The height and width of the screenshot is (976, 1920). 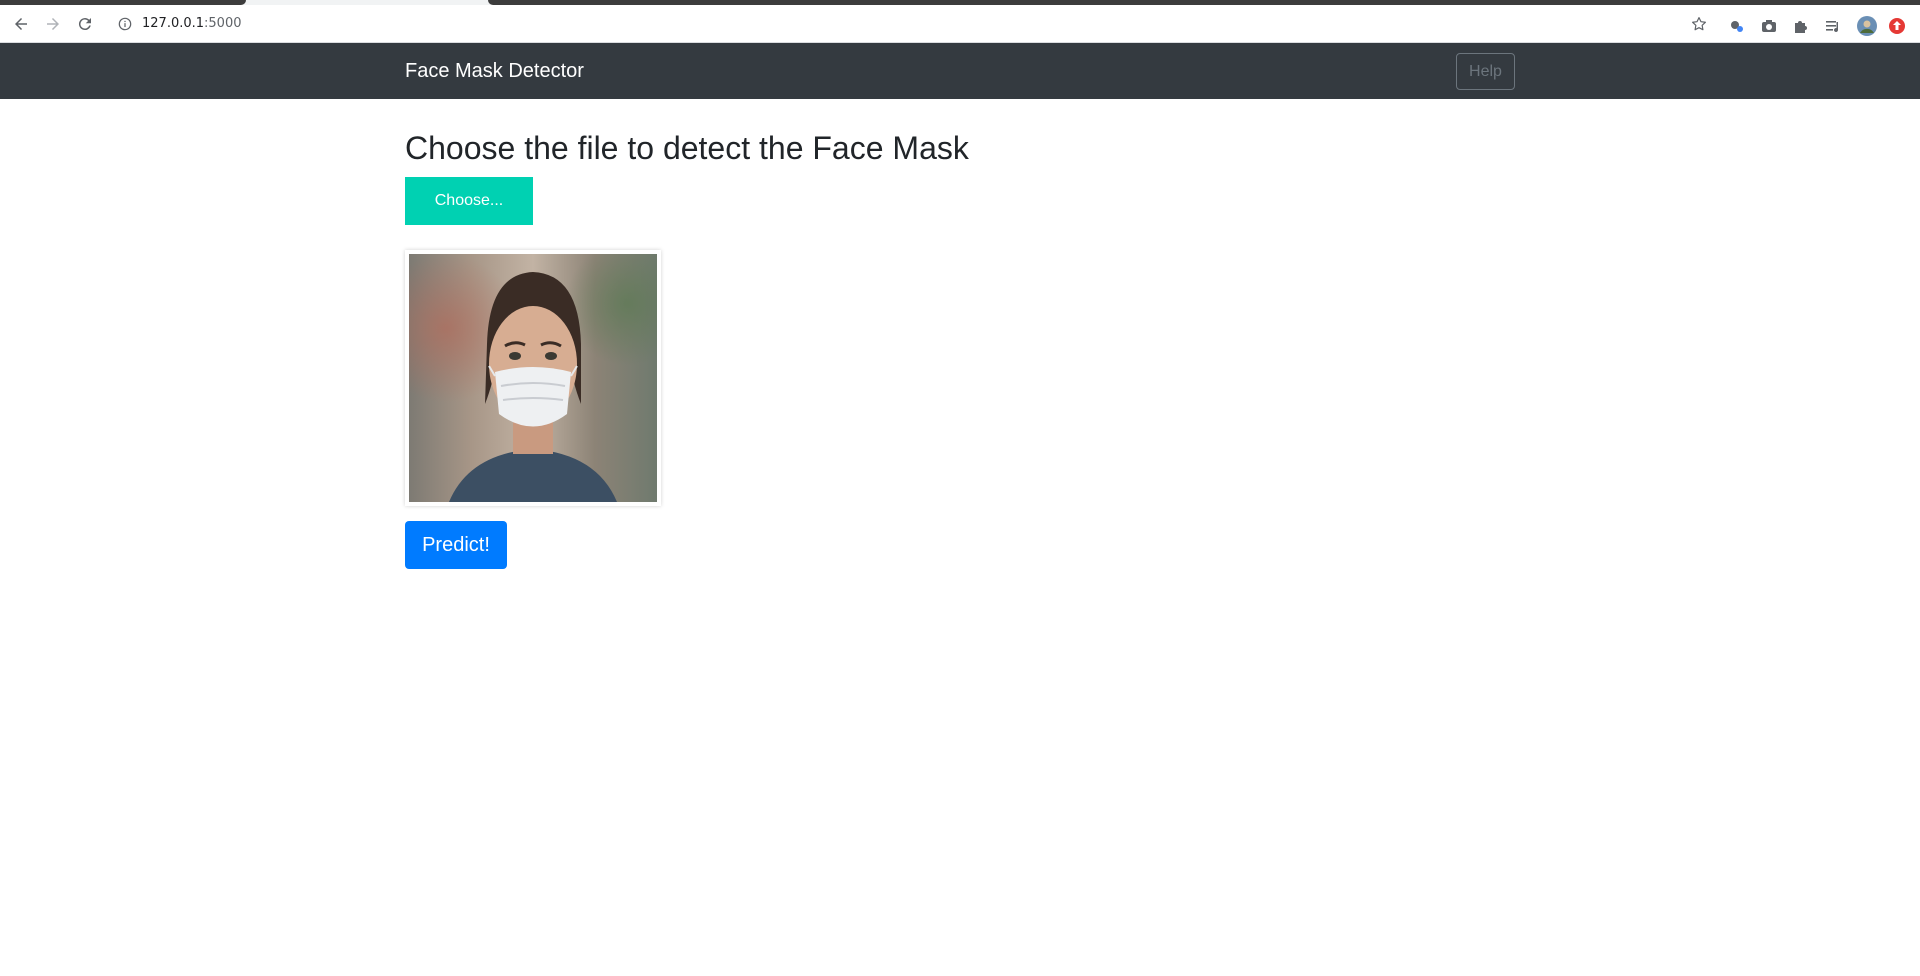 I want to click on reload-icon, so click(x=84, y=24).